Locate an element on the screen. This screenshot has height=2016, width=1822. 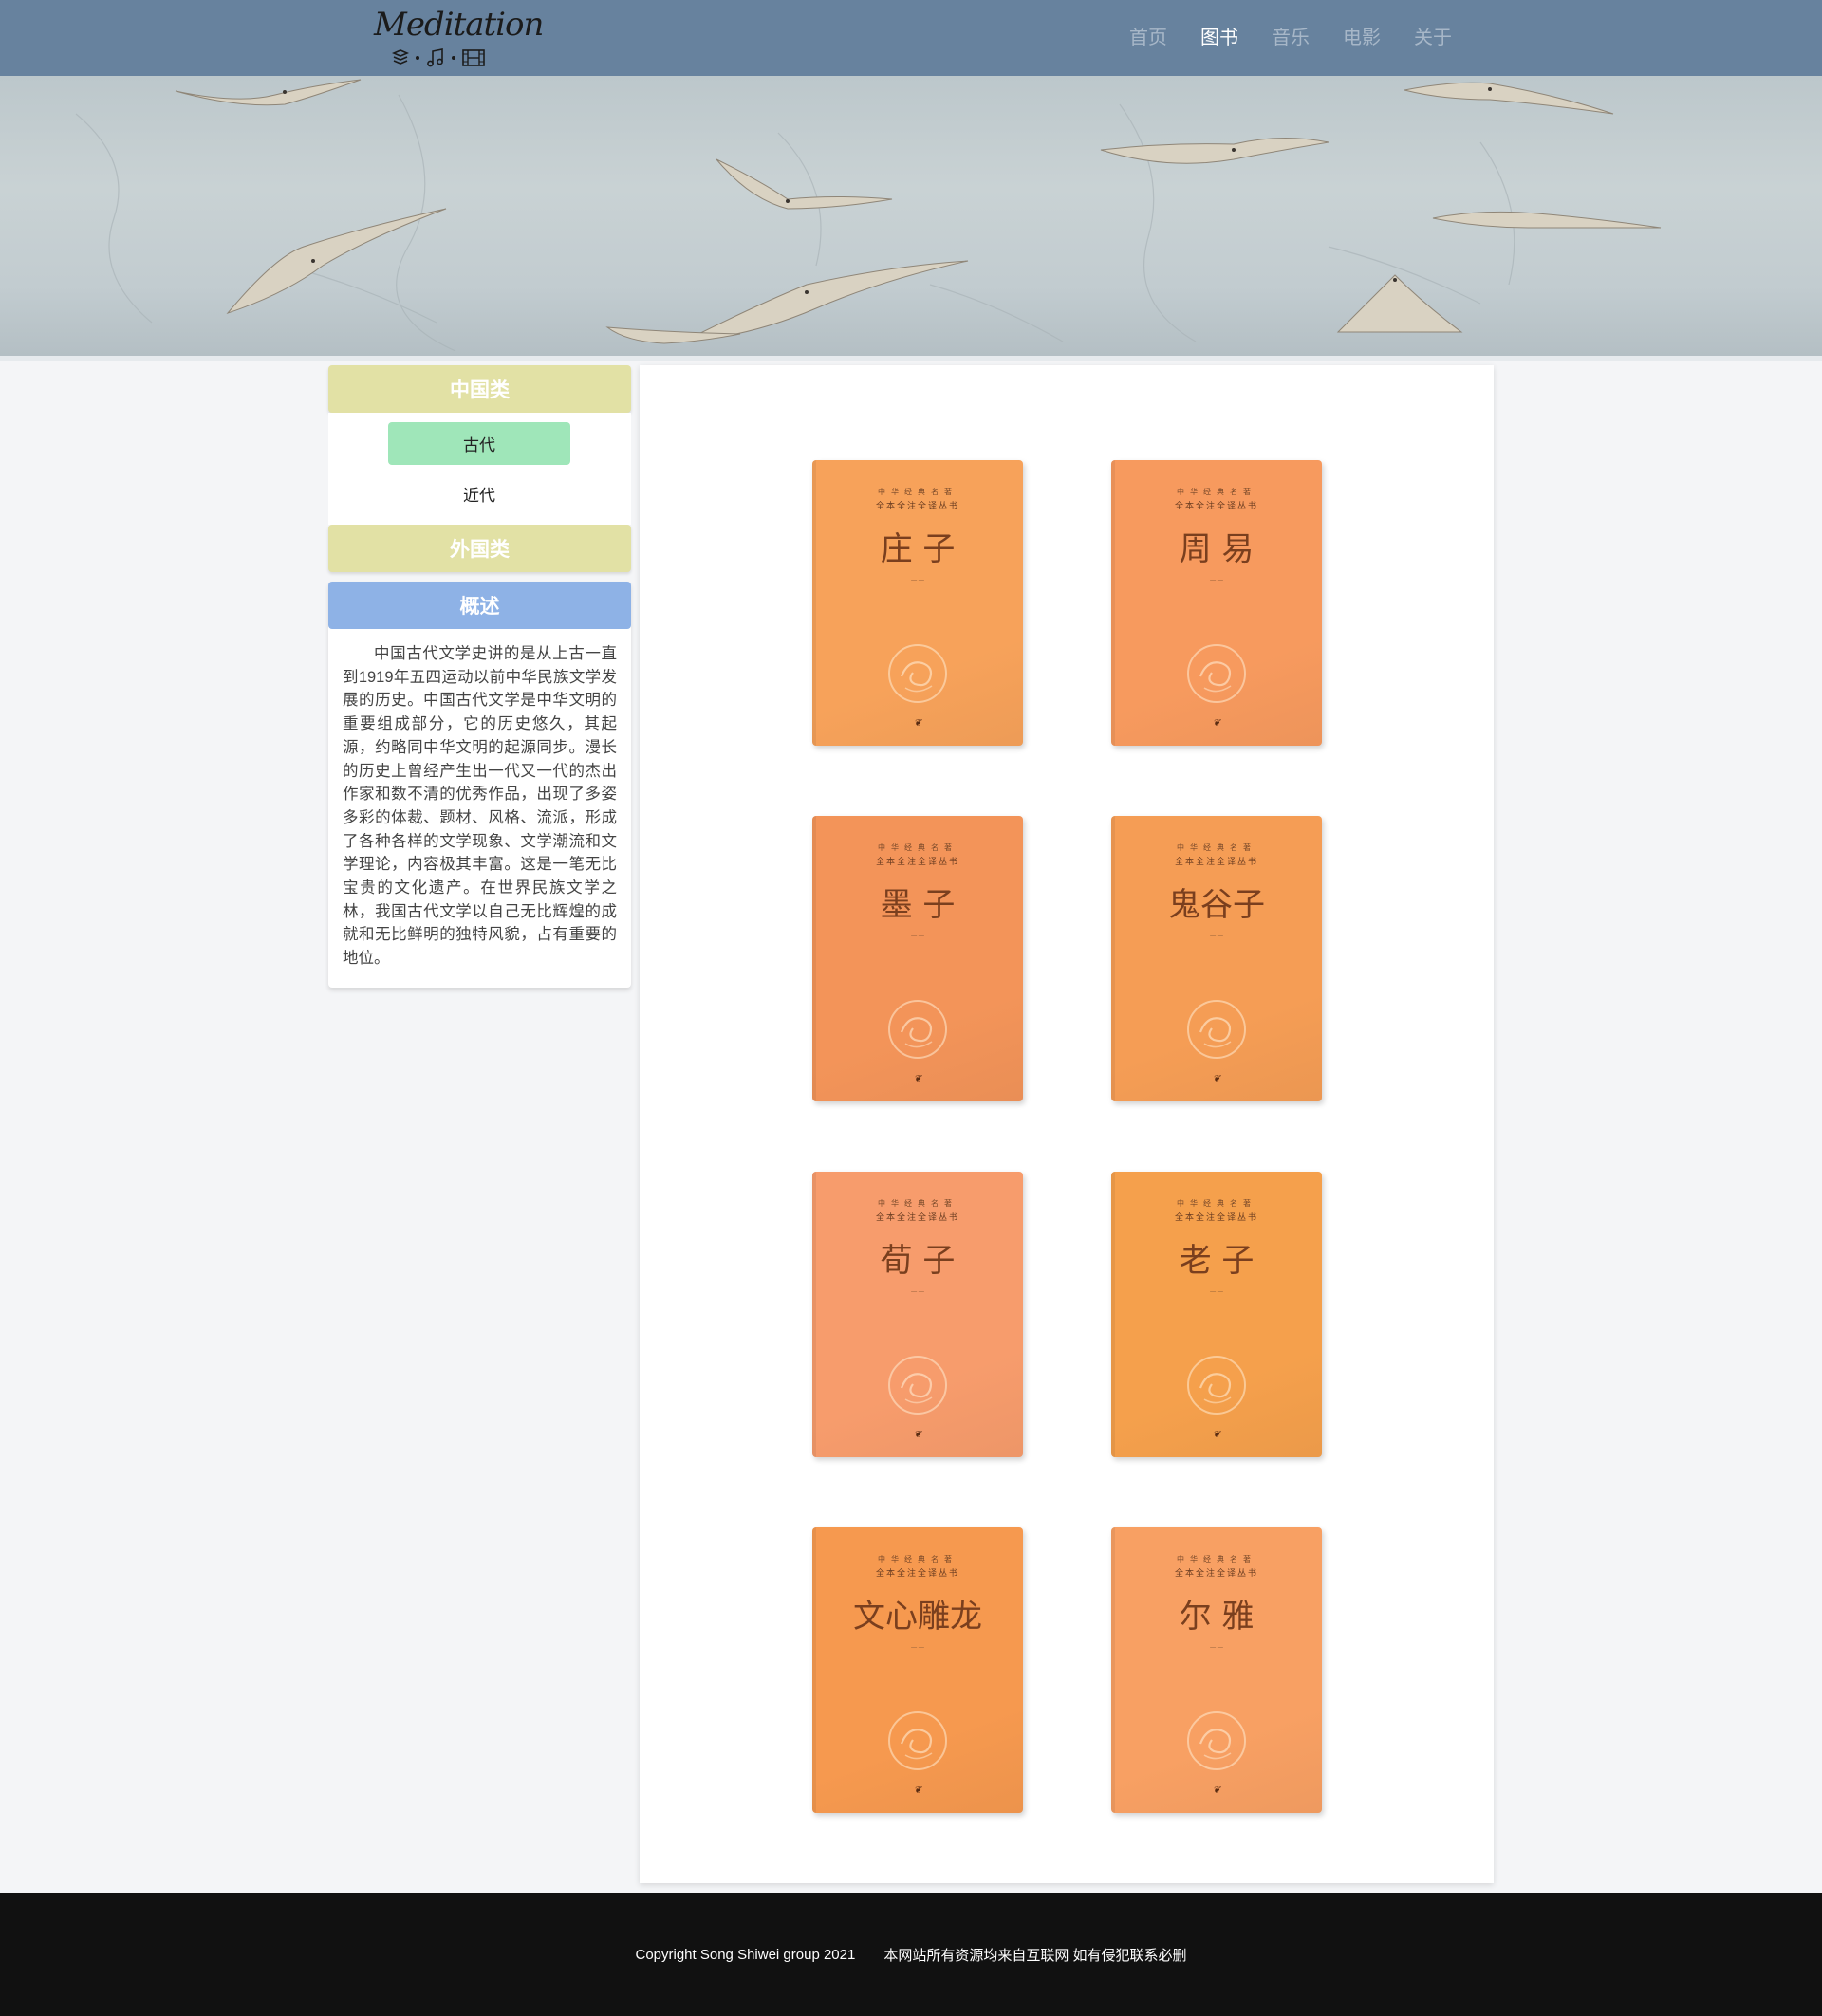
film-icon is located at coordinates (473, 57).